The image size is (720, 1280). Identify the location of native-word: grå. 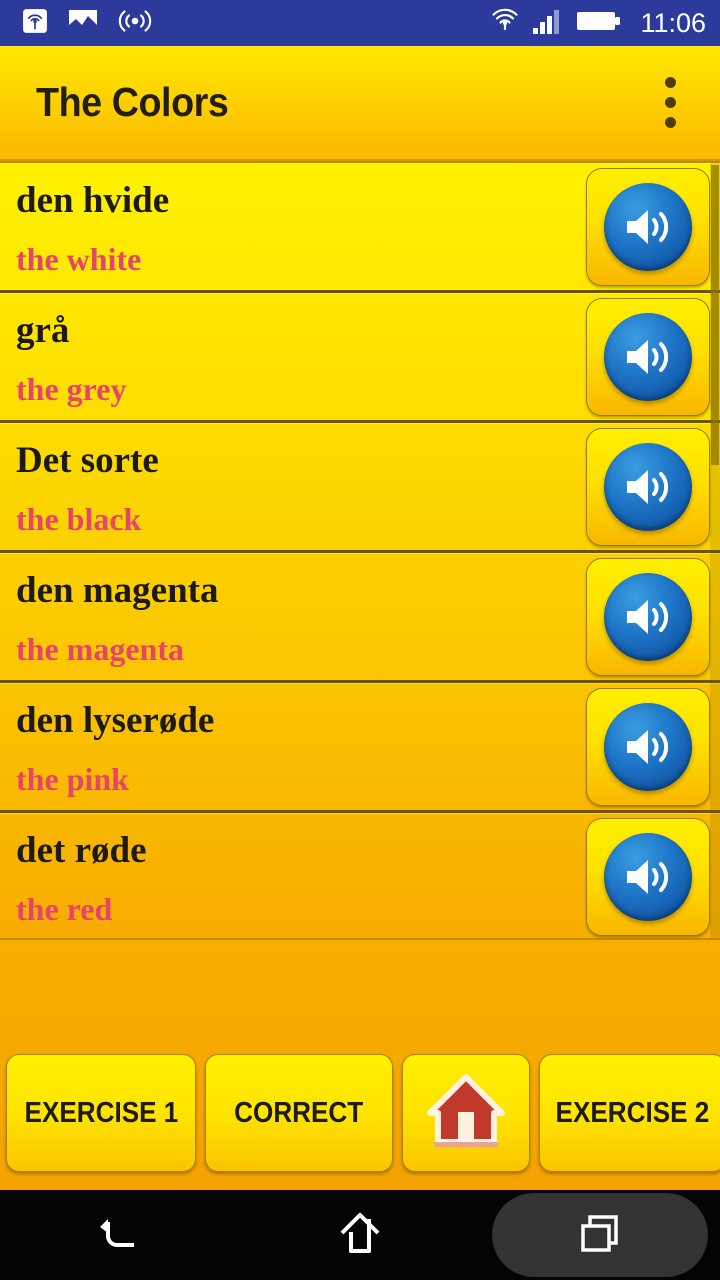
(43, 330).